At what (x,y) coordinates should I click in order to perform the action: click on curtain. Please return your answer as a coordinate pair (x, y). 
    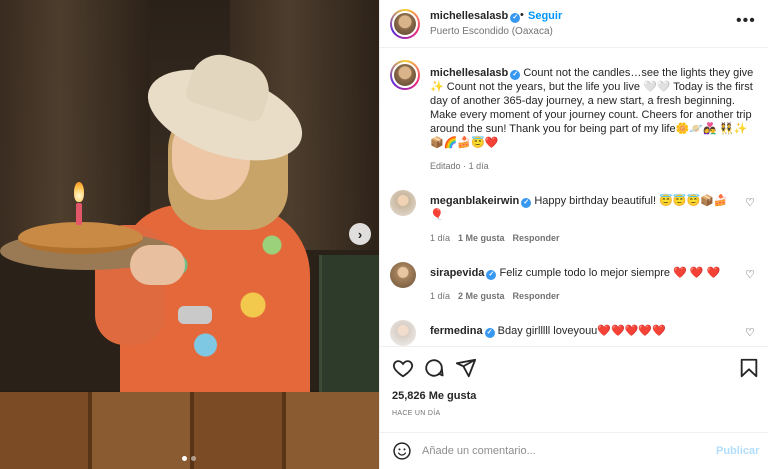
    Looking at the image, I should click on (75, 125).